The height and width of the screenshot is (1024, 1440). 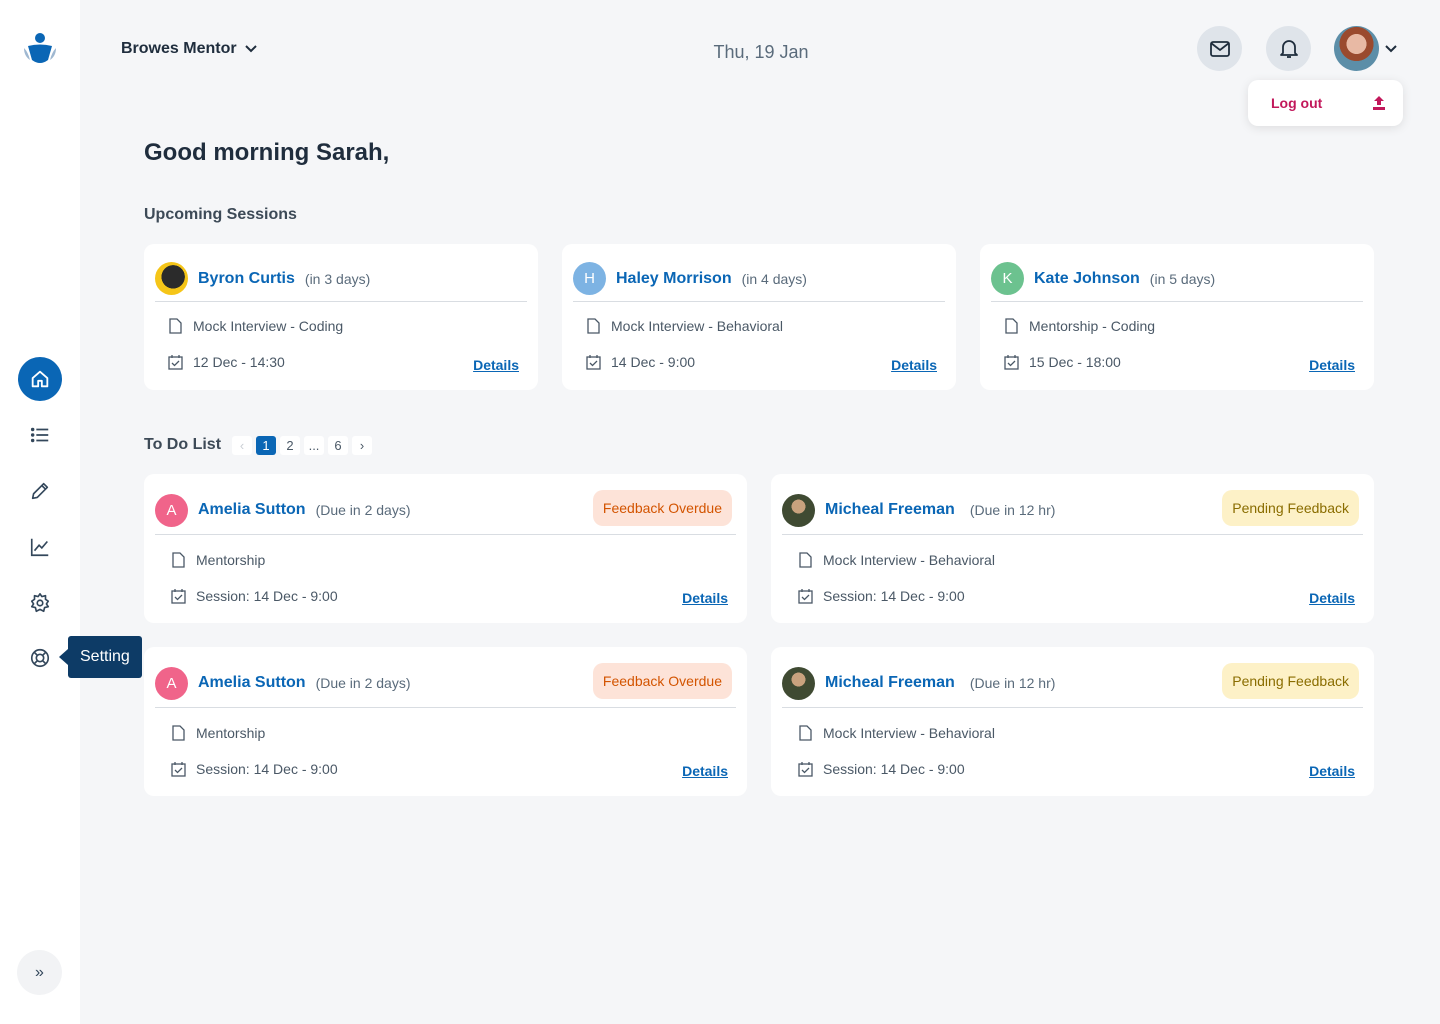 I want to click on session-card-header: Byron Curtis (in 3 days), so click(x=341, y=279).